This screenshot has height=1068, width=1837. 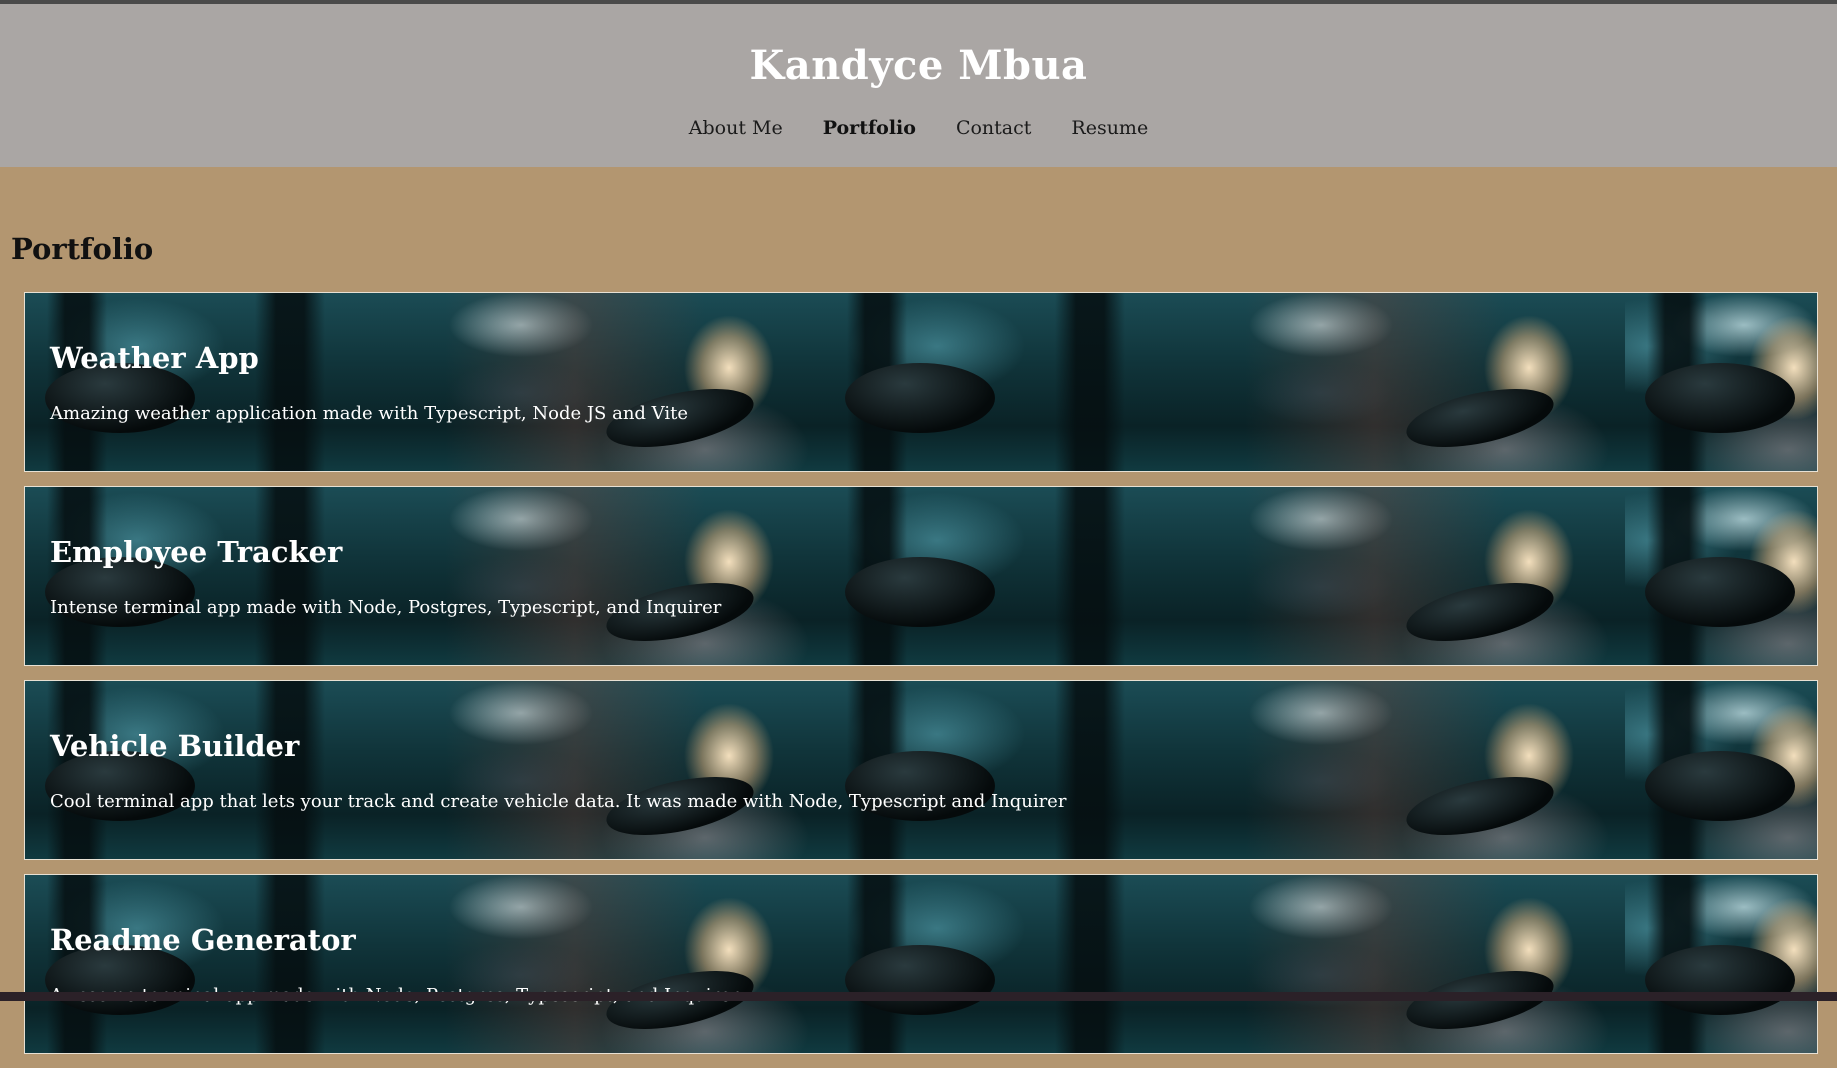 What do you see at coordinates (203, 940) in the screenshot?
I see `project-title: Readme Generator` at bounding box center [203, 940].